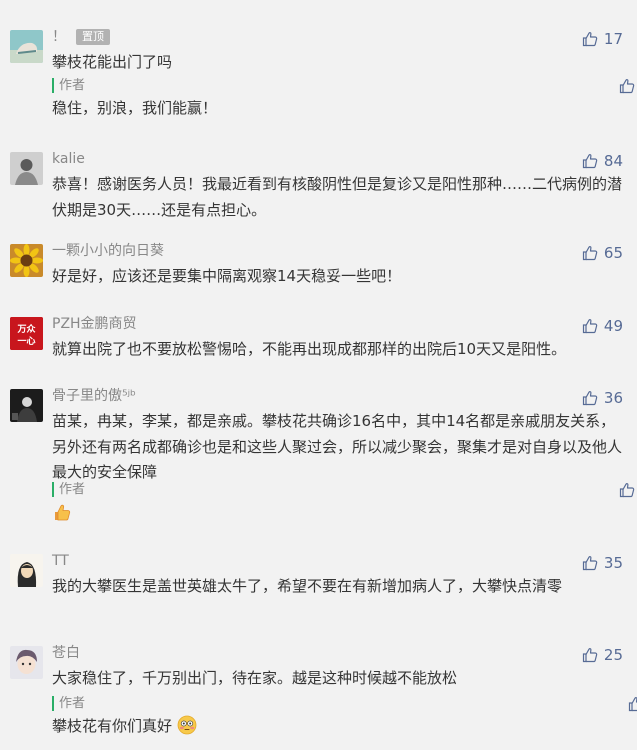  I want to click on like-button: 13, so click(628, 490).